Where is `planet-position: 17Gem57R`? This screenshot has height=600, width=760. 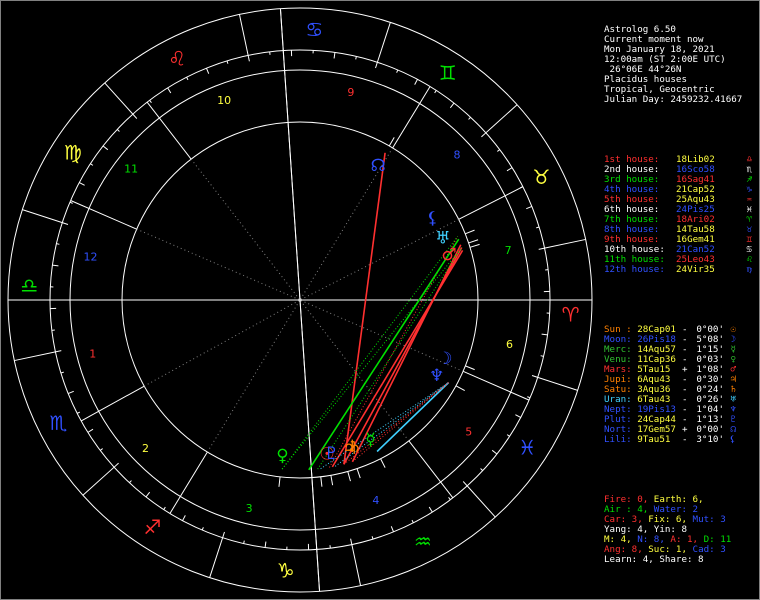
planet-position: 17Gem57R is located at coordinates (656, 430).